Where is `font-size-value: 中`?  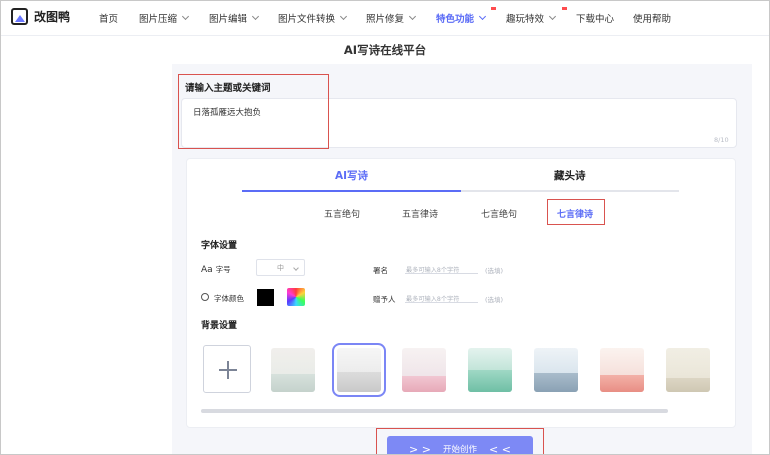 font-size-value: 中 is located at coordinates (280, 268).